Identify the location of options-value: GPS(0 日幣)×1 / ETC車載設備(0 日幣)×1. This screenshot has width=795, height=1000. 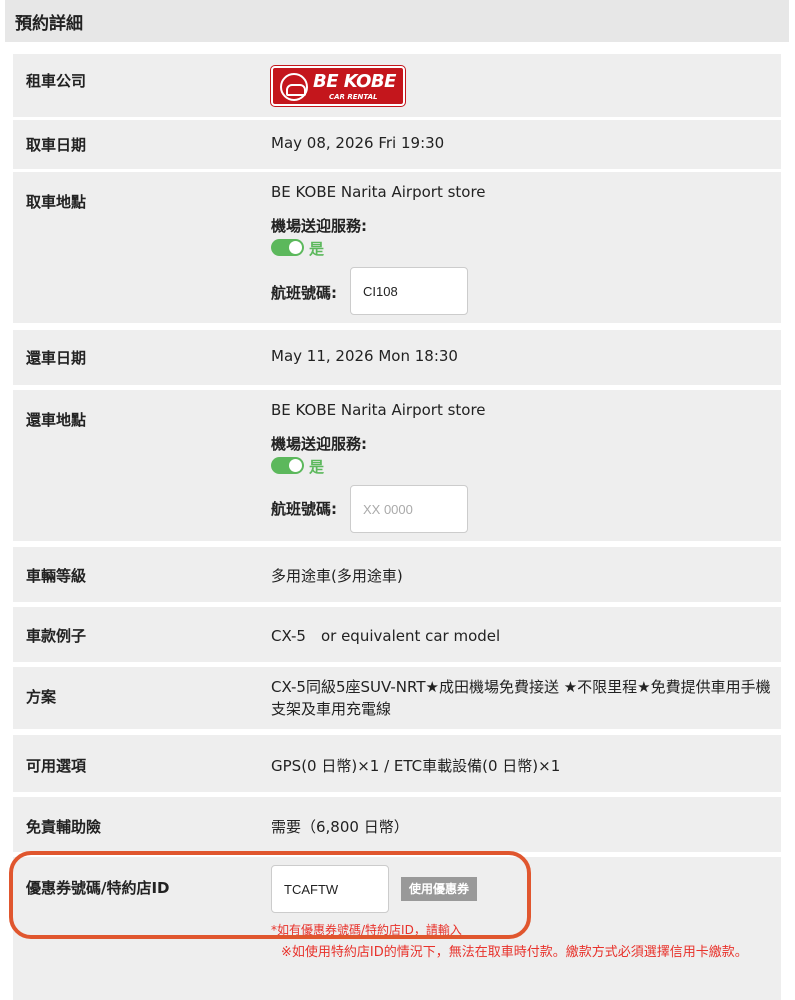
(416, 766).